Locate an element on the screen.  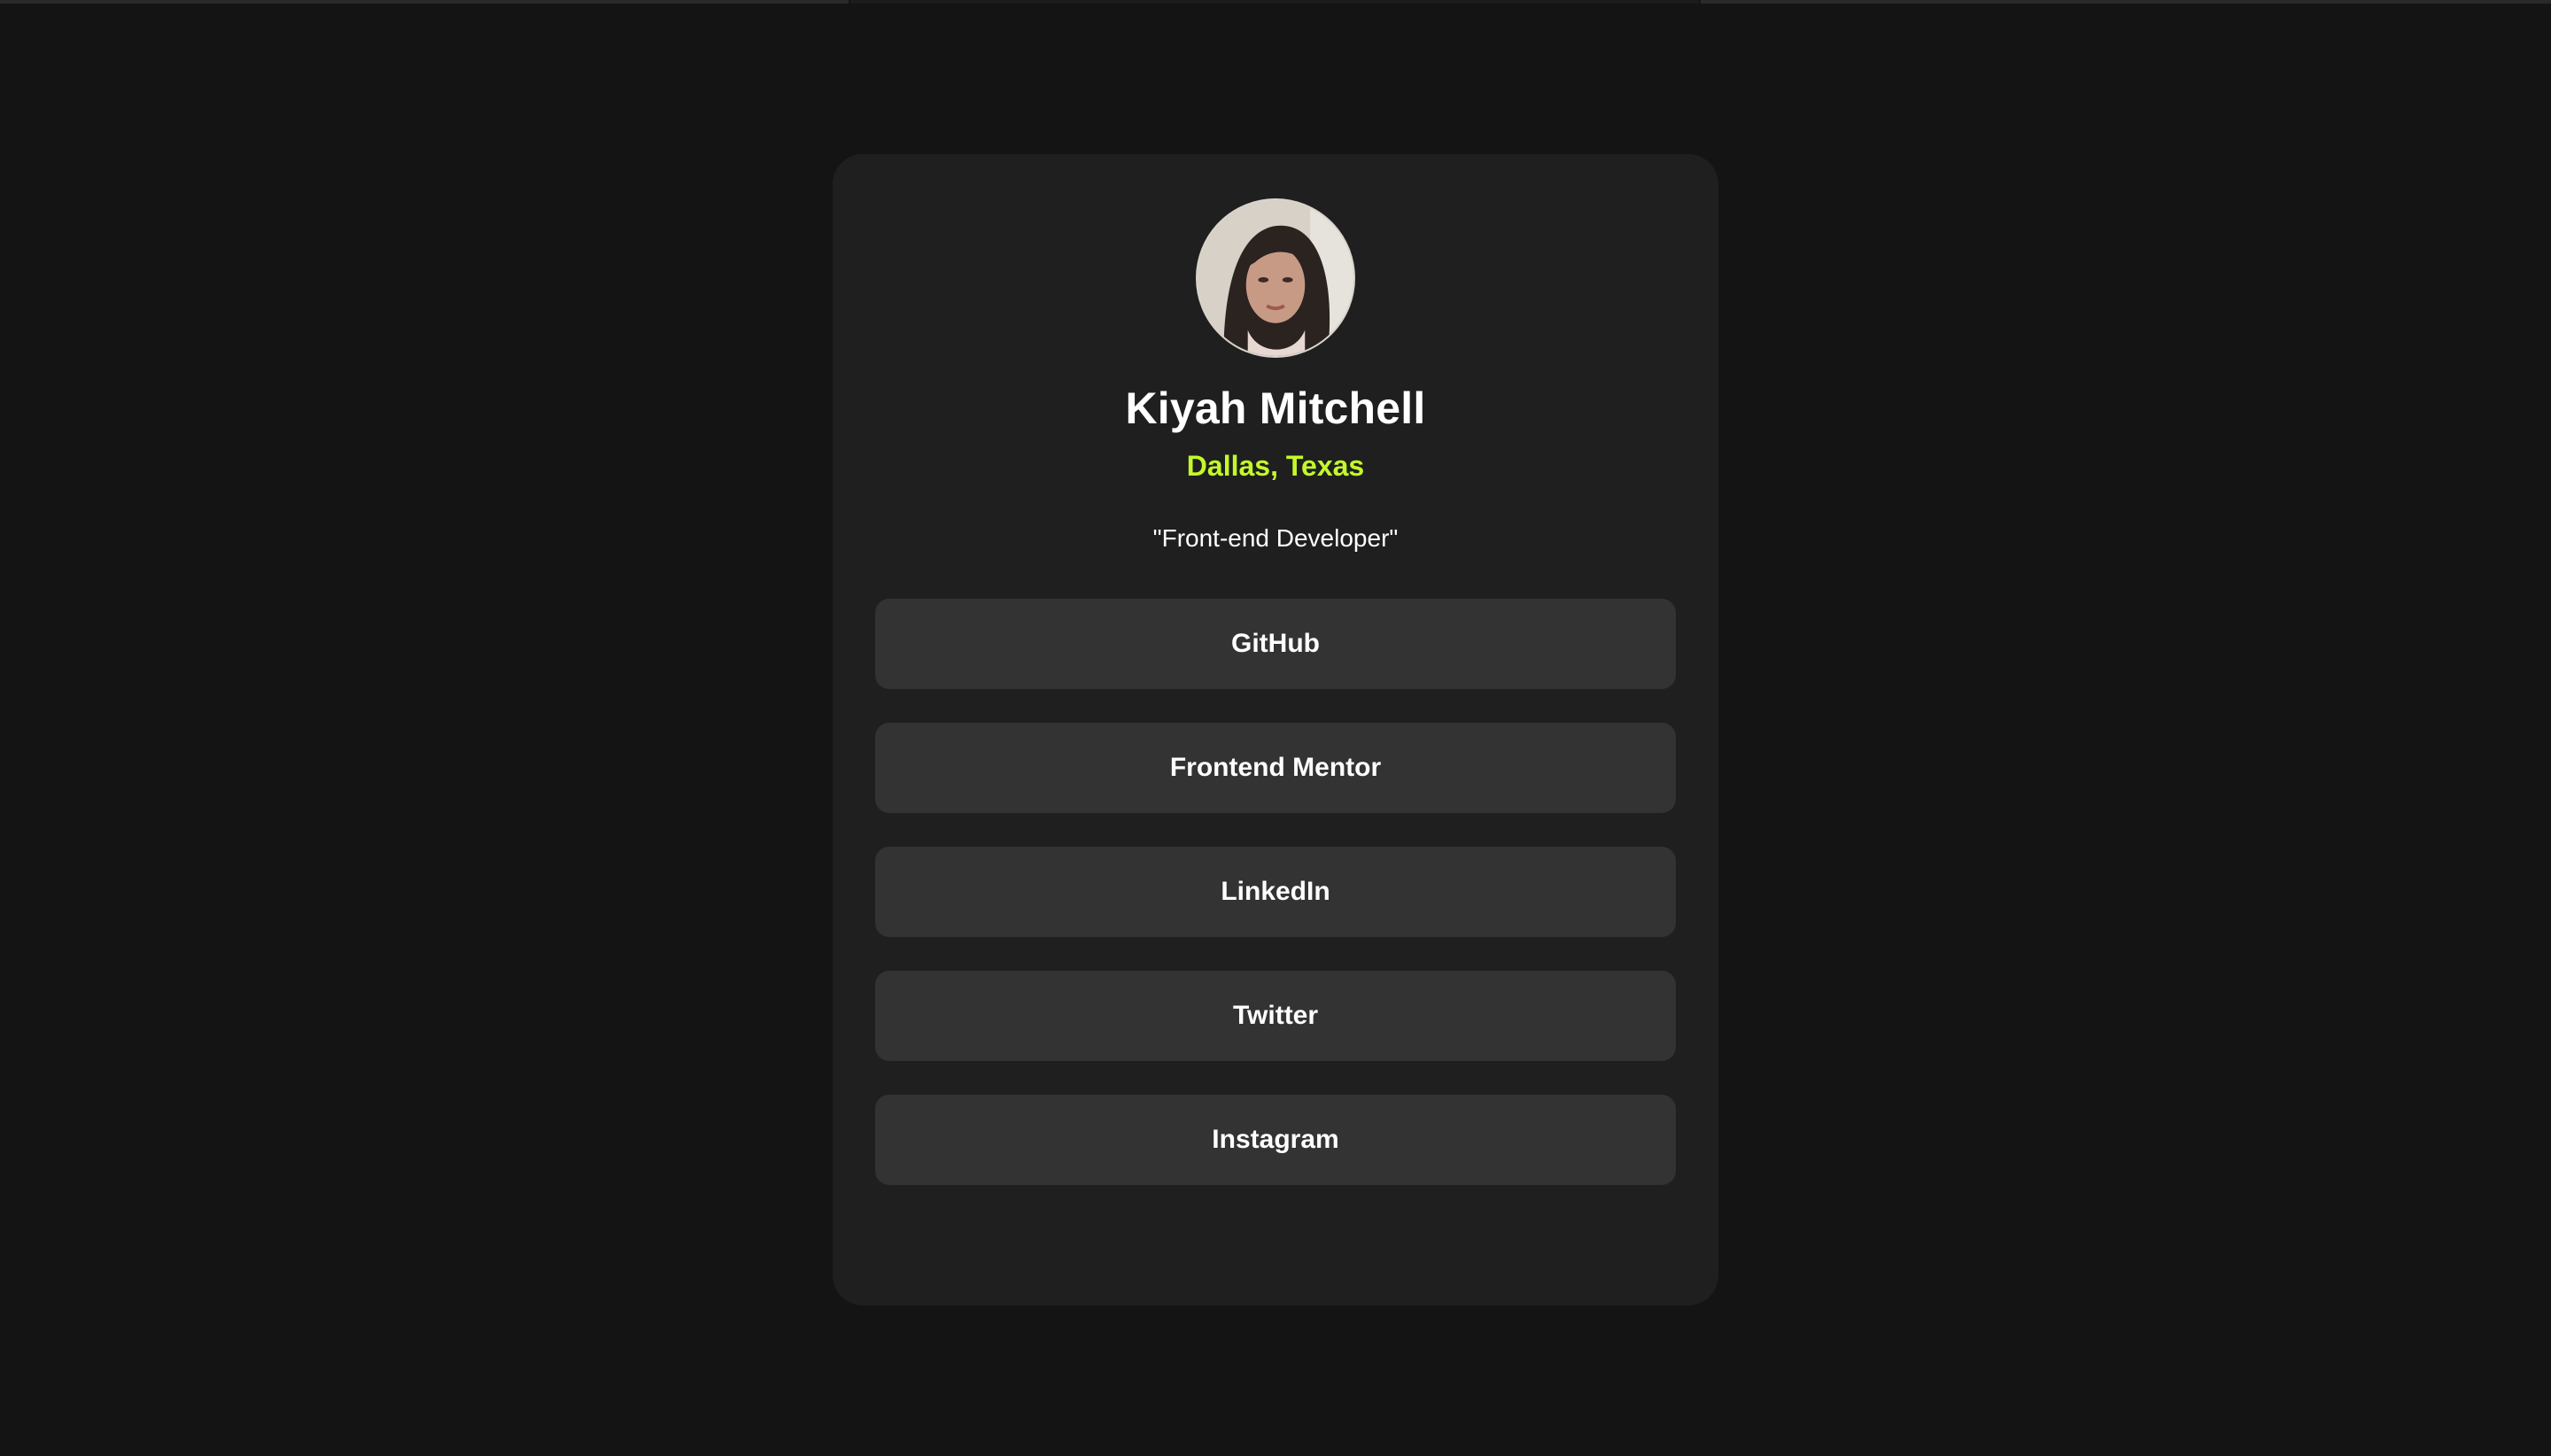
top-border-strip is located at coordinates (1275, 2).